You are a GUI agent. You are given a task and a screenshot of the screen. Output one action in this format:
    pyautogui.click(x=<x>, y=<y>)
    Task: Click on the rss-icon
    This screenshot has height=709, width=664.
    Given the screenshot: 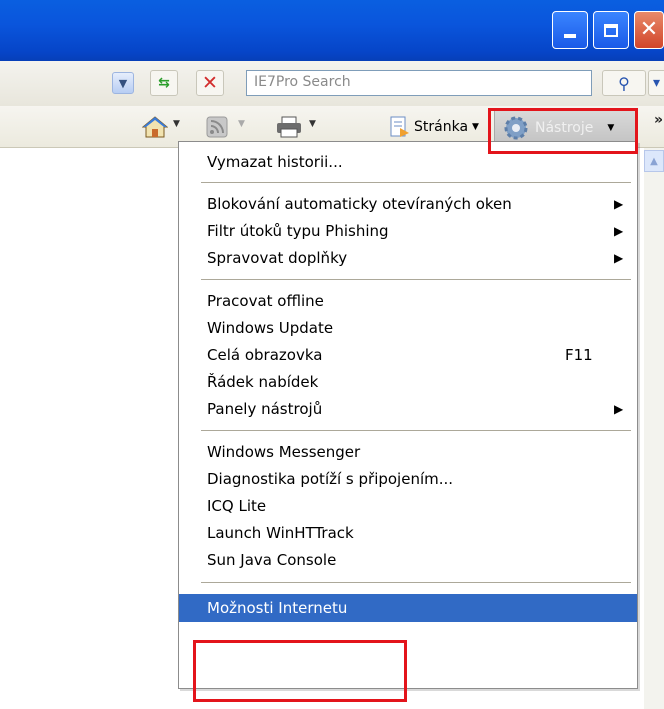 What is the action you would take?
    pyautogui.click(x=217, y=127)
    